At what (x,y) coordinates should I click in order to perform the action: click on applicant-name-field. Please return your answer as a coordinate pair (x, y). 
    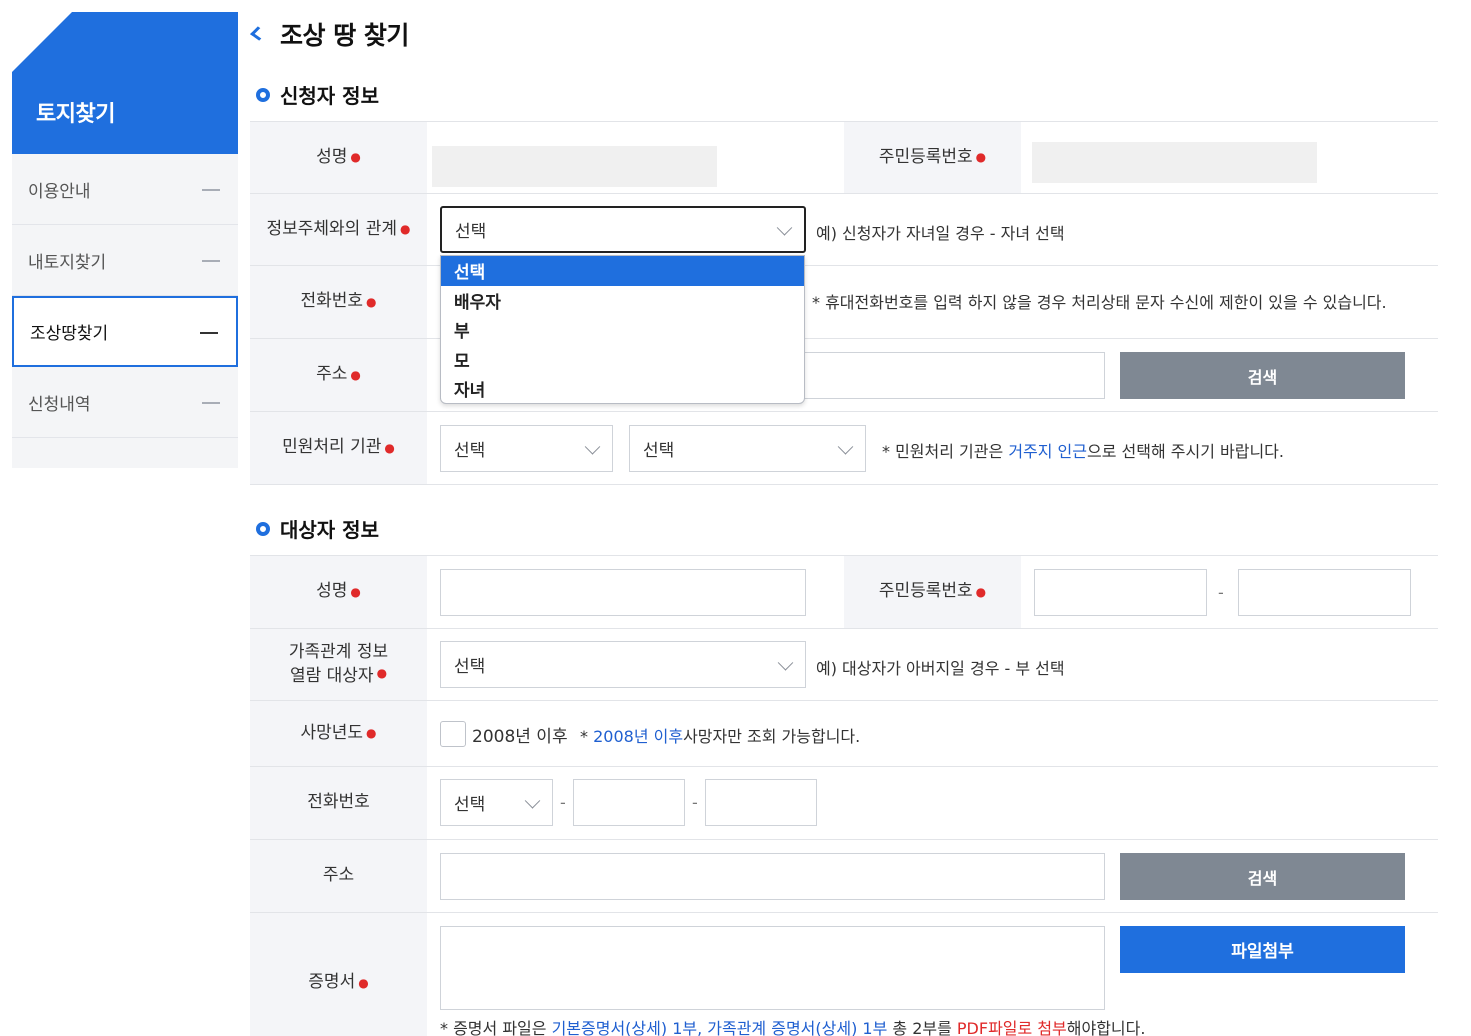
    Looking at the image, I should click on (574, 166).